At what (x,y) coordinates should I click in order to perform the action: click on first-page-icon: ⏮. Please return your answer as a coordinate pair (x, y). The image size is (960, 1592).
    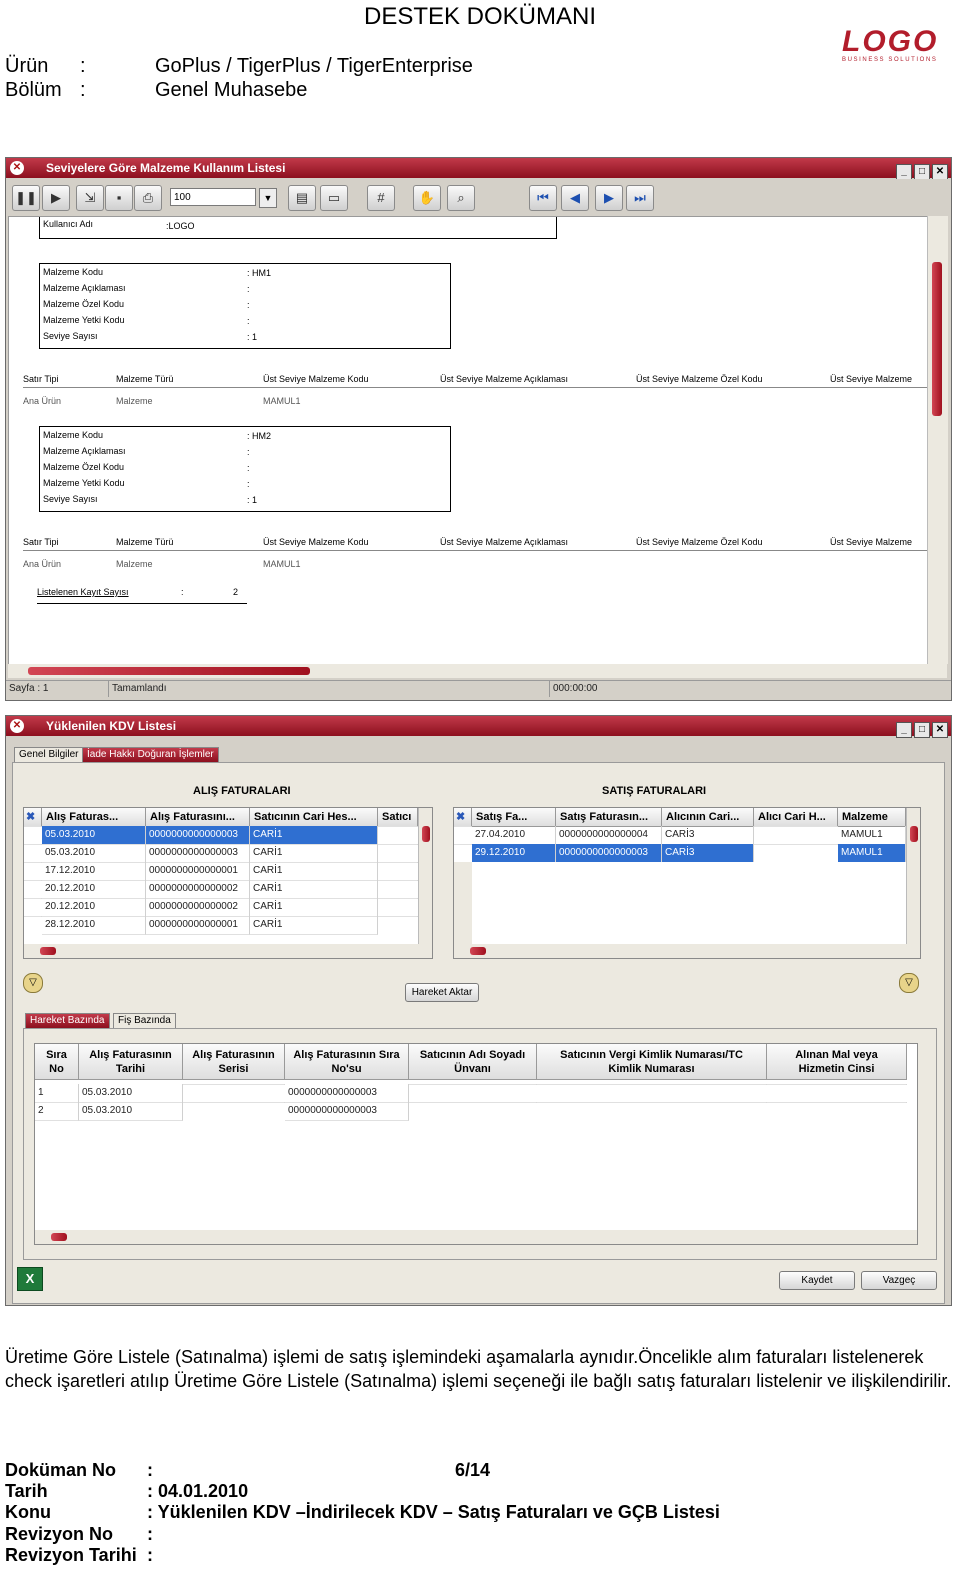
    Looking at the image, I should click on (543, 198).